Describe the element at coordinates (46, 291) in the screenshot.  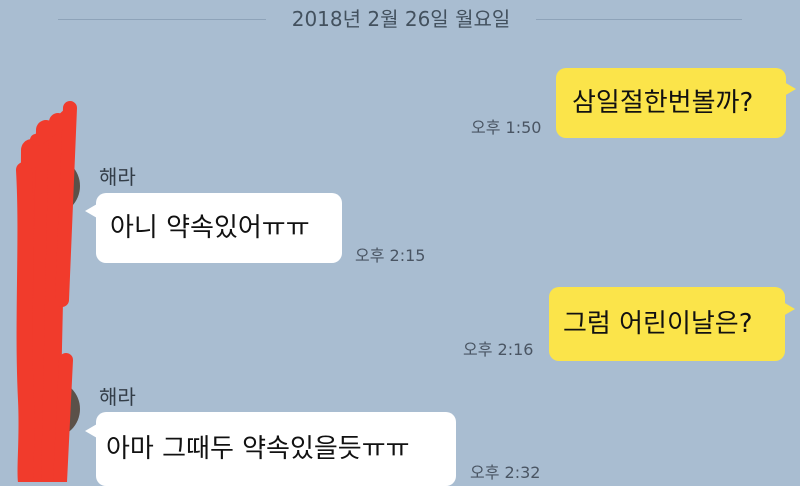
I see `red-redaction-scribble-icon` at that location.